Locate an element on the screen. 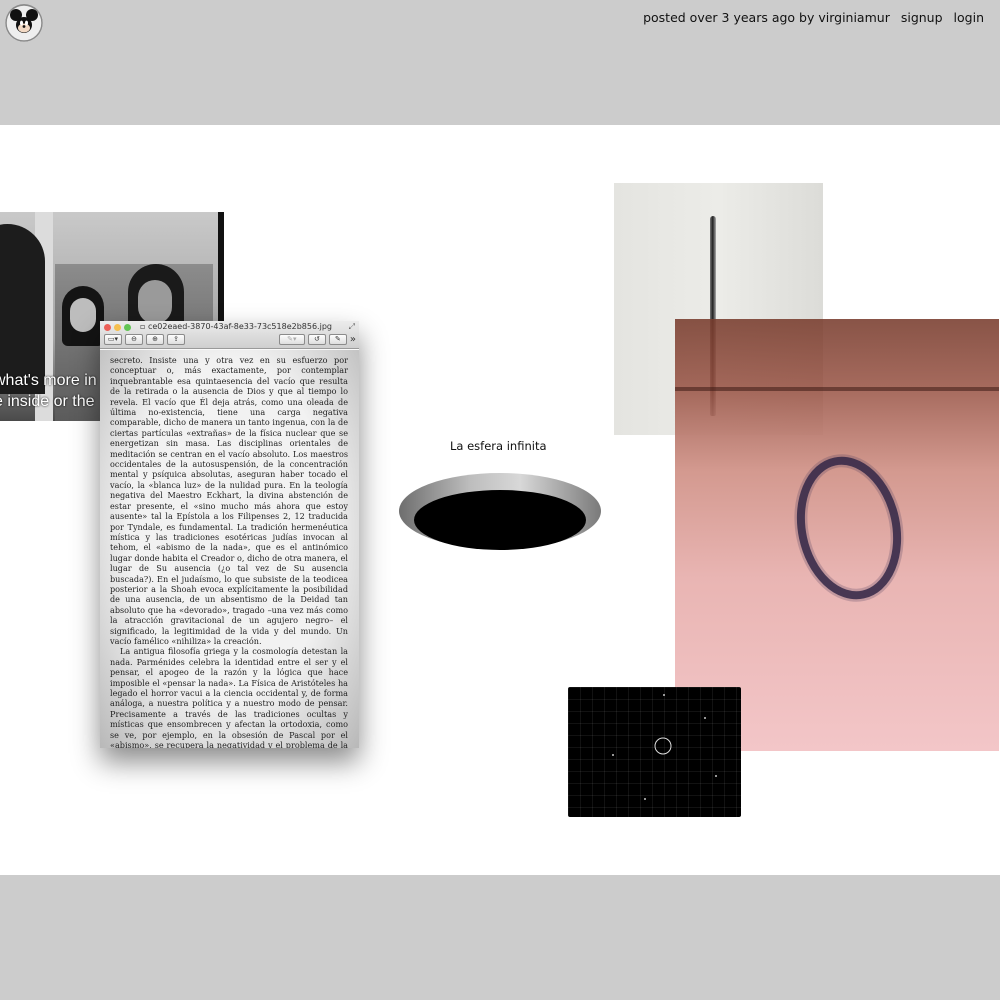 The width and height of the screenshot is (1000, 1000). film-subtitles: what's more in e inside or the is located at coordinates (48, 391).